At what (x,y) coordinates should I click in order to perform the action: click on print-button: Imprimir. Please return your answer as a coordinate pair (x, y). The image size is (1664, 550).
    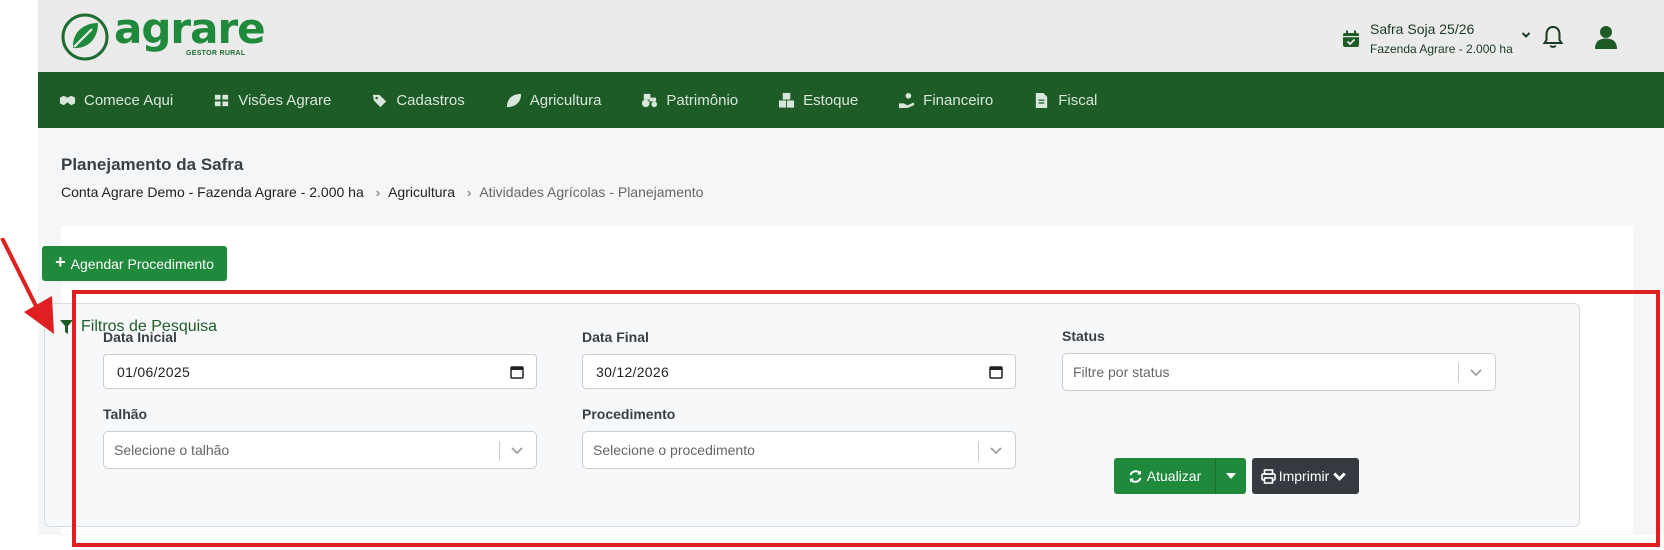
    Looking at the image, I should click on (1305, 476).